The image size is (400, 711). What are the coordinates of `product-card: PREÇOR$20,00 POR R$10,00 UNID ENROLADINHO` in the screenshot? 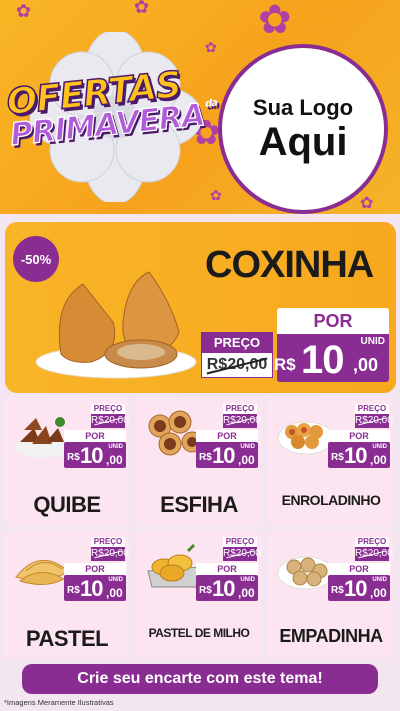 It's located at (331, 462).